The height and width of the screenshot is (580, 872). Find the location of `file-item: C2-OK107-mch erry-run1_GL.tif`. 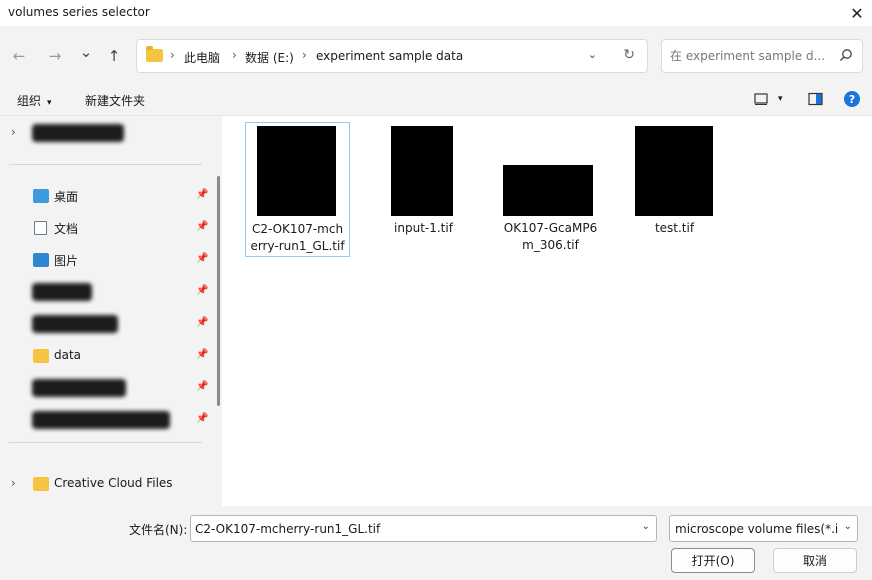

file-item: C2-OK107-mch erry-run1_GL.tif is located at coordinates (297, 189).